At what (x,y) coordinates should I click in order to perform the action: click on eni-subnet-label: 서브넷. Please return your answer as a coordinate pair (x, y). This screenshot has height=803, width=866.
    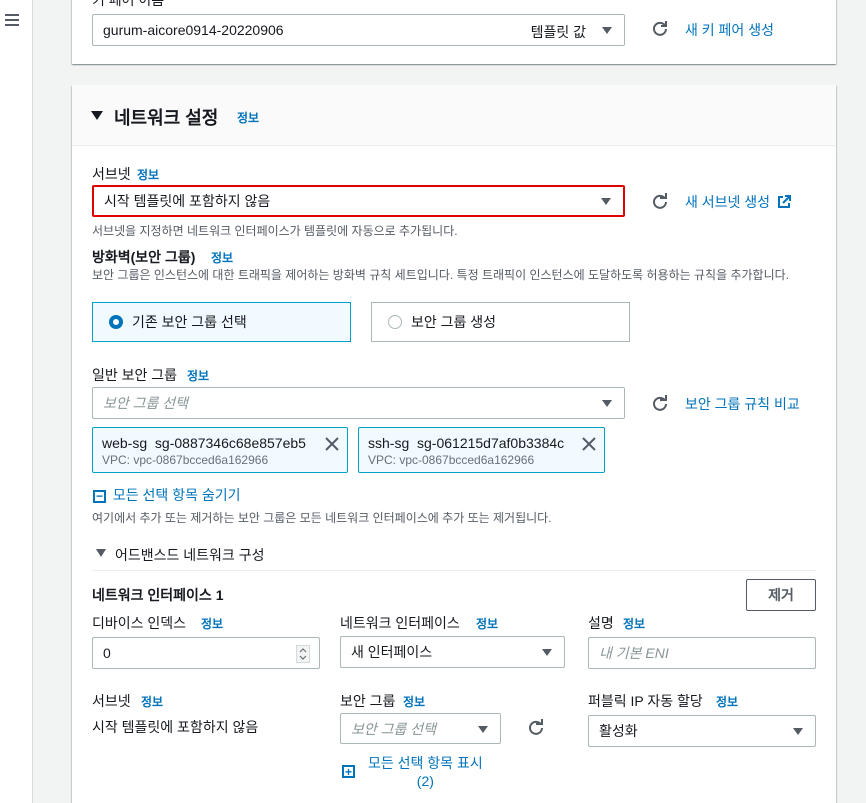
    Looking at the image, I should click on (111, 701).